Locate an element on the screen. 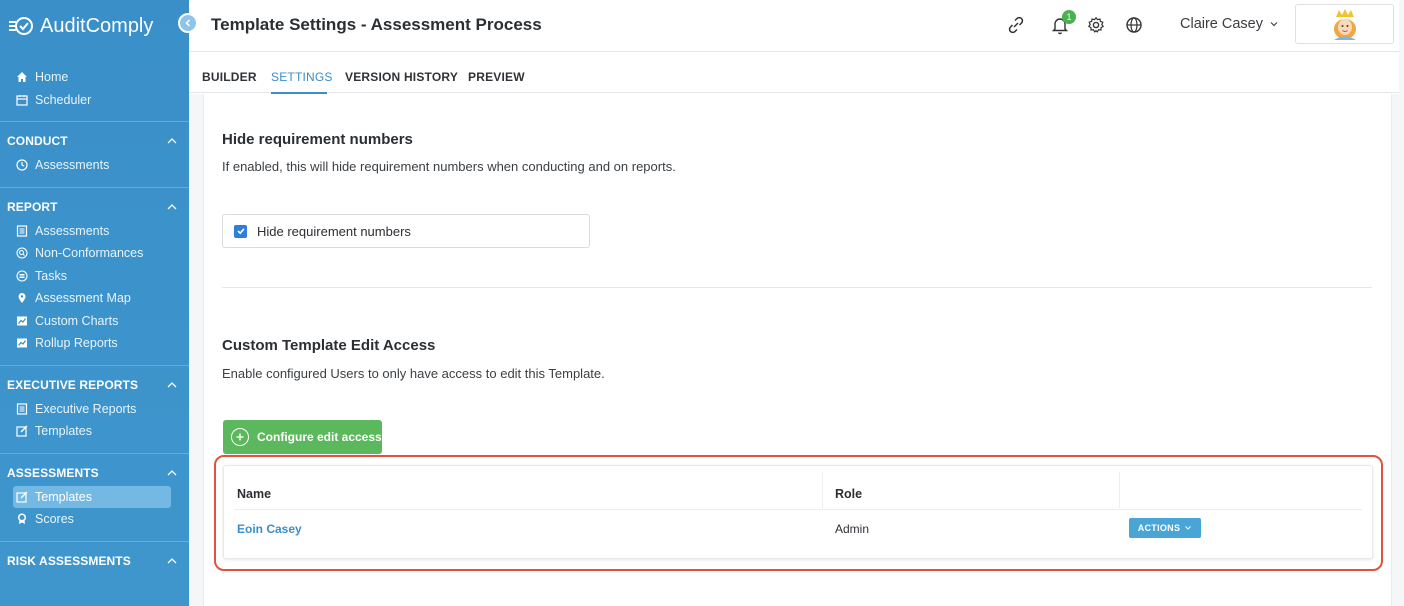 The width and height of the screenshot is (1404, 606). row-separator is located at coordinates (798, 509).